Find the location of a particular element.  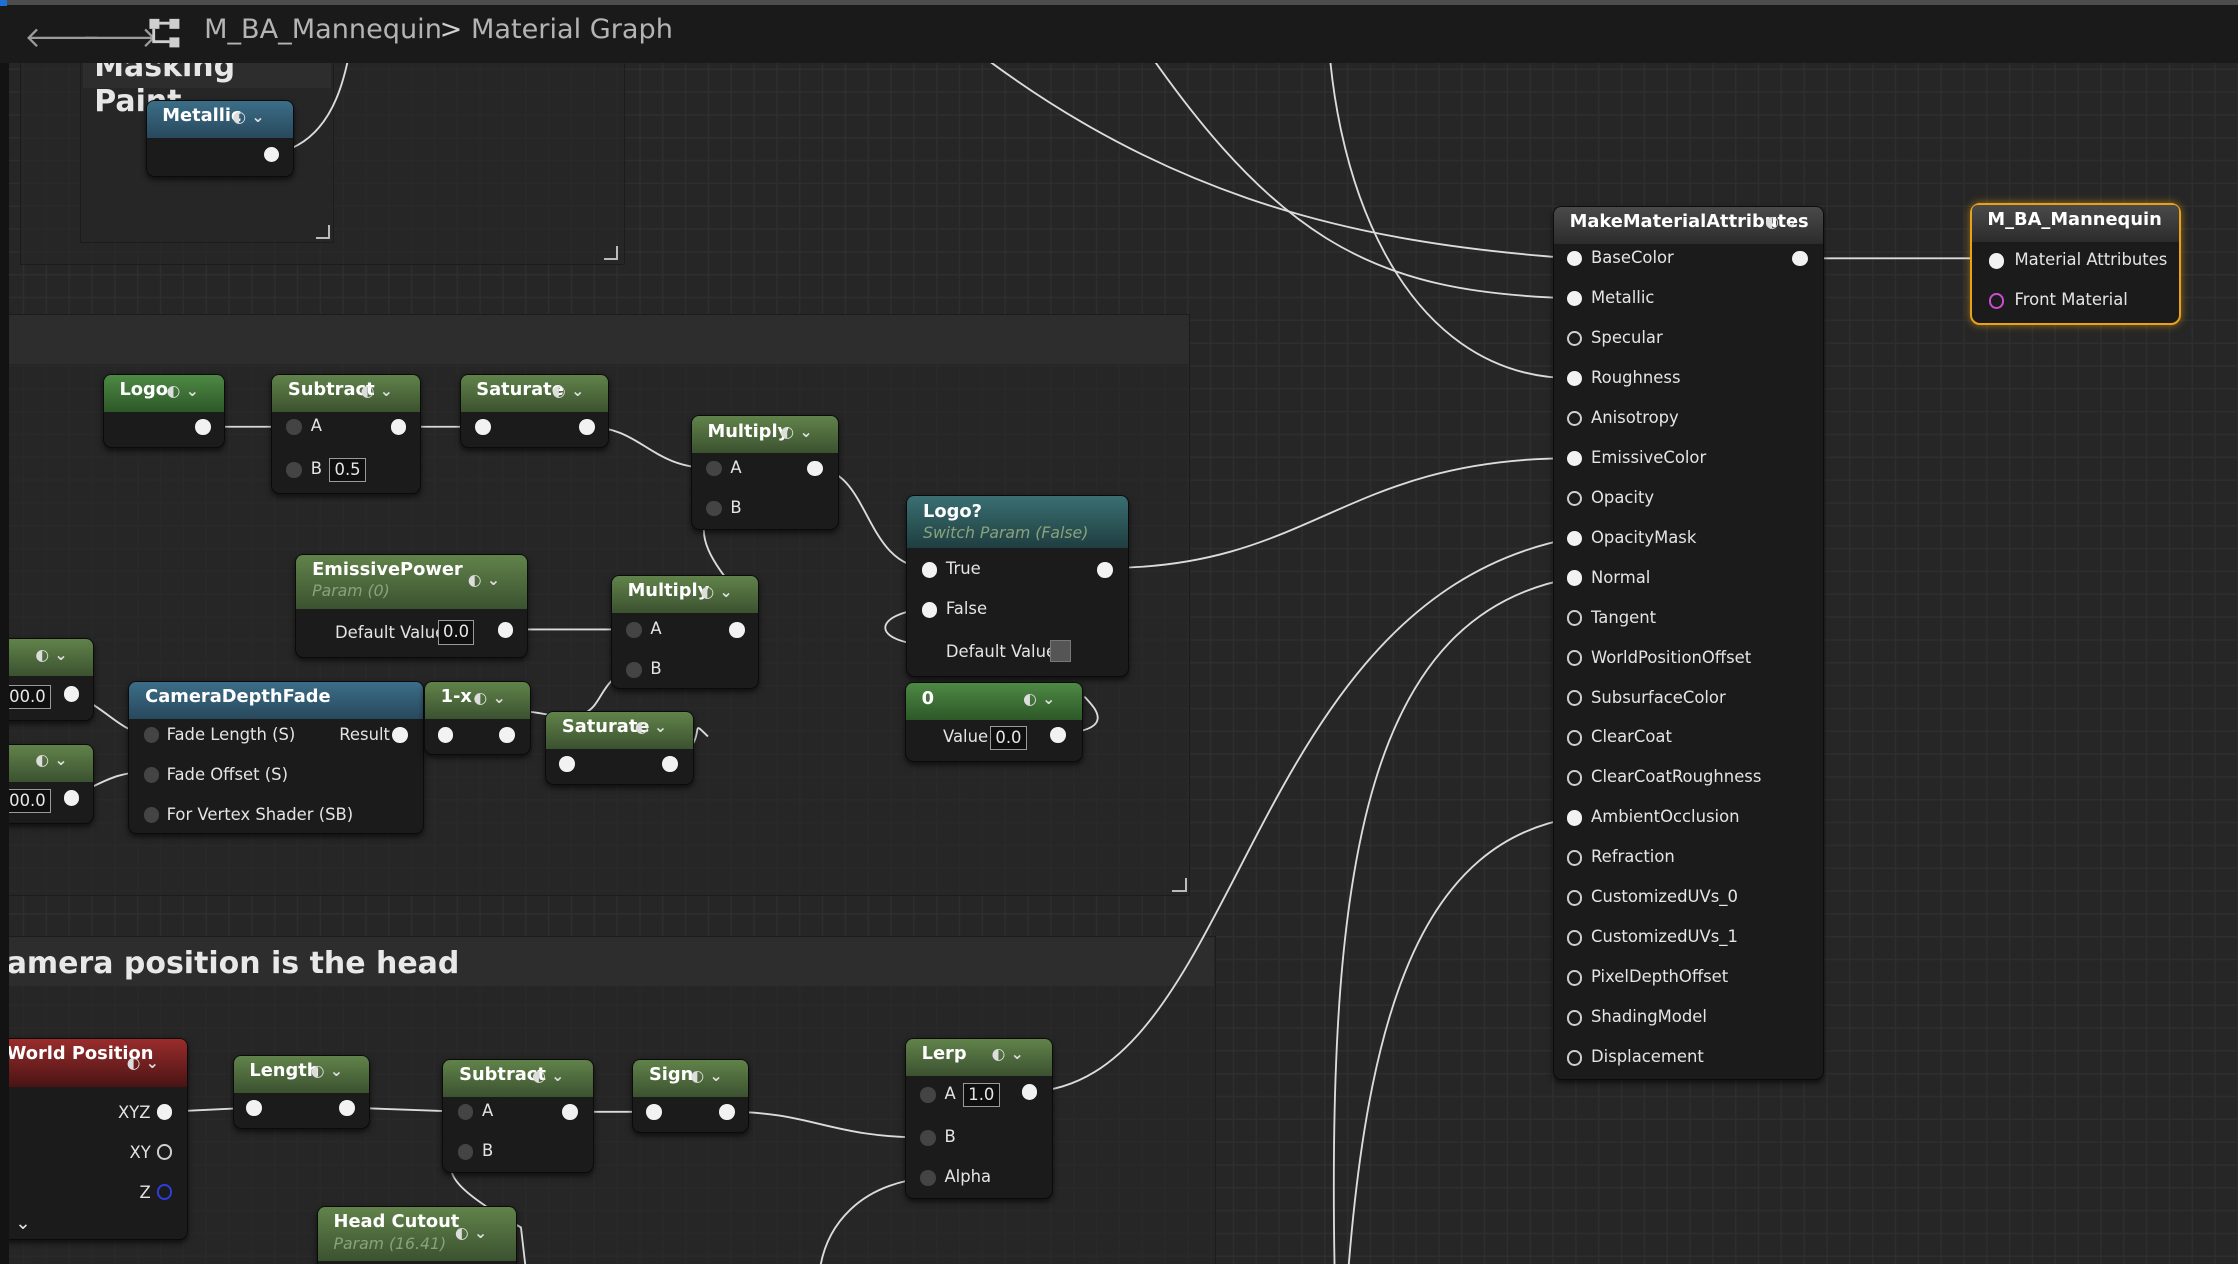

input-pin-emissivecolor is located at coordinates (1574, 458).